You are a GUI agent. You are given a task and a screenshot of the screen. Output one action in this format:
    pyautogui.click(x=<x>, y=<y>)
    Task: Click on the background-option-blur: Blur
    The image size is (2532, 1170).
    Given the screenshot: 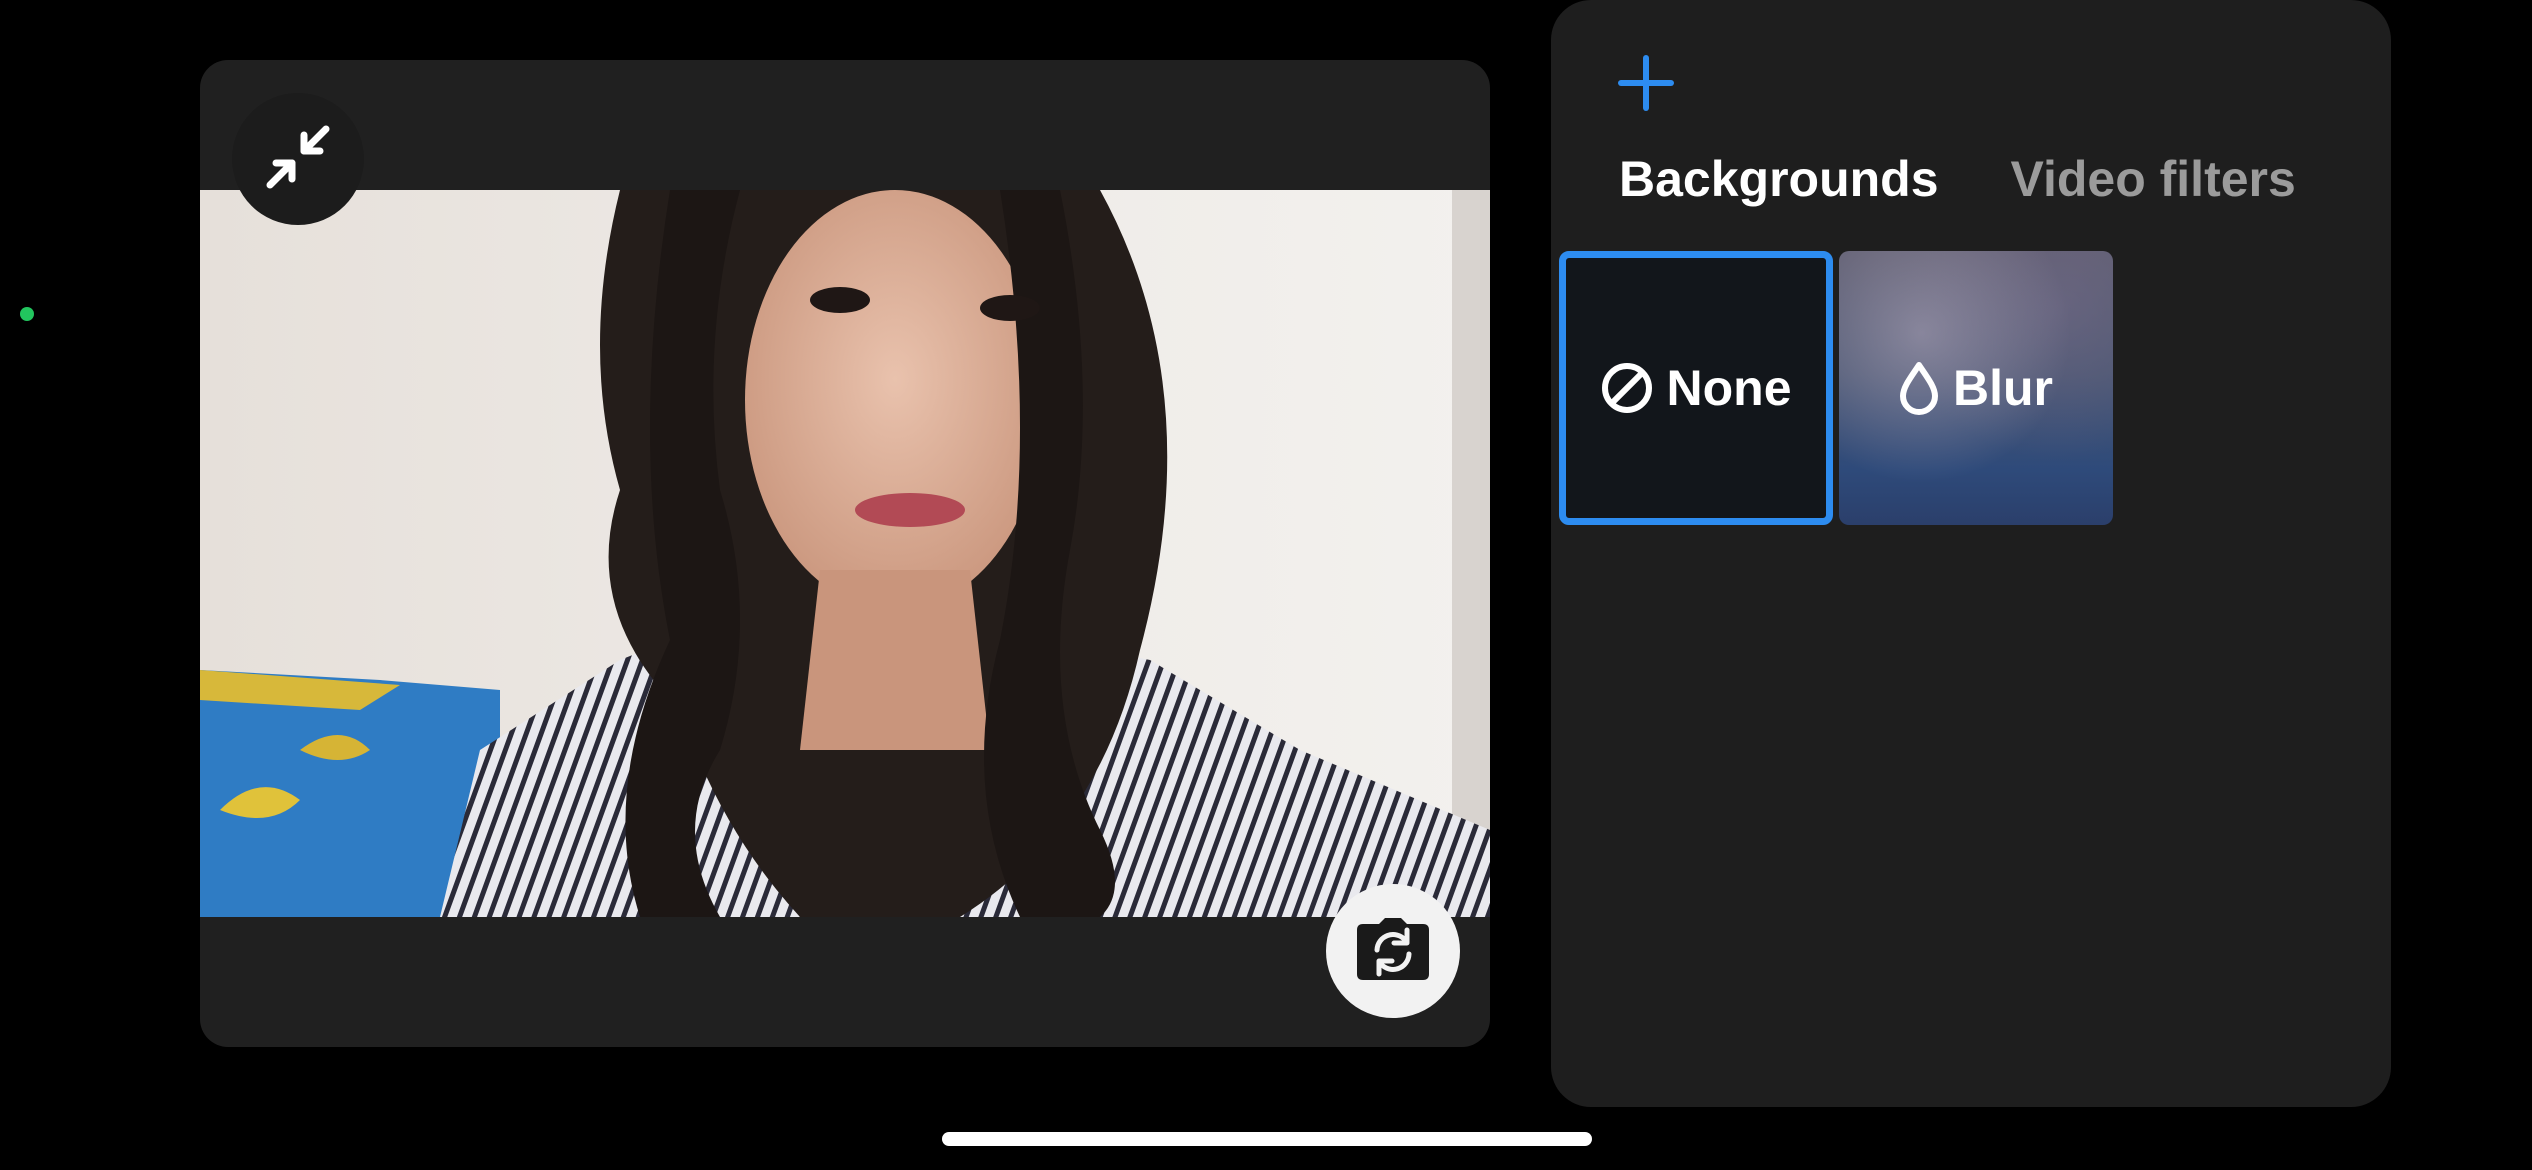 What is the action you would take?
    pyautogui.click(x=1976, y=388)
    